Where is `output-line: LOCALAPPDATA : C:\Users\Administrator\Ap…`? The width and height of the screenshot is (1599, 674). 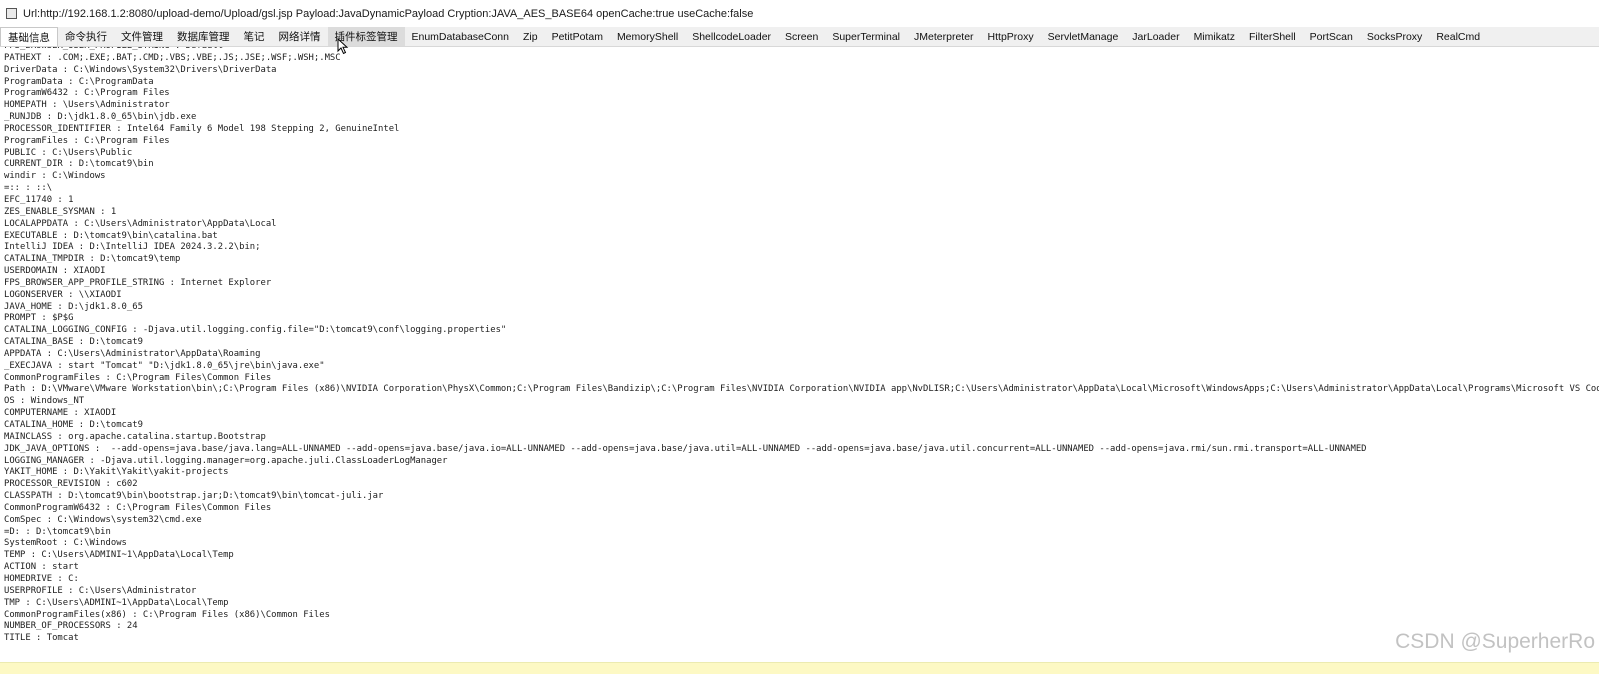 output-line: LOCALAPPDATA : C:\Users\Administrator\Ap… is located at coordinates (140, 223).